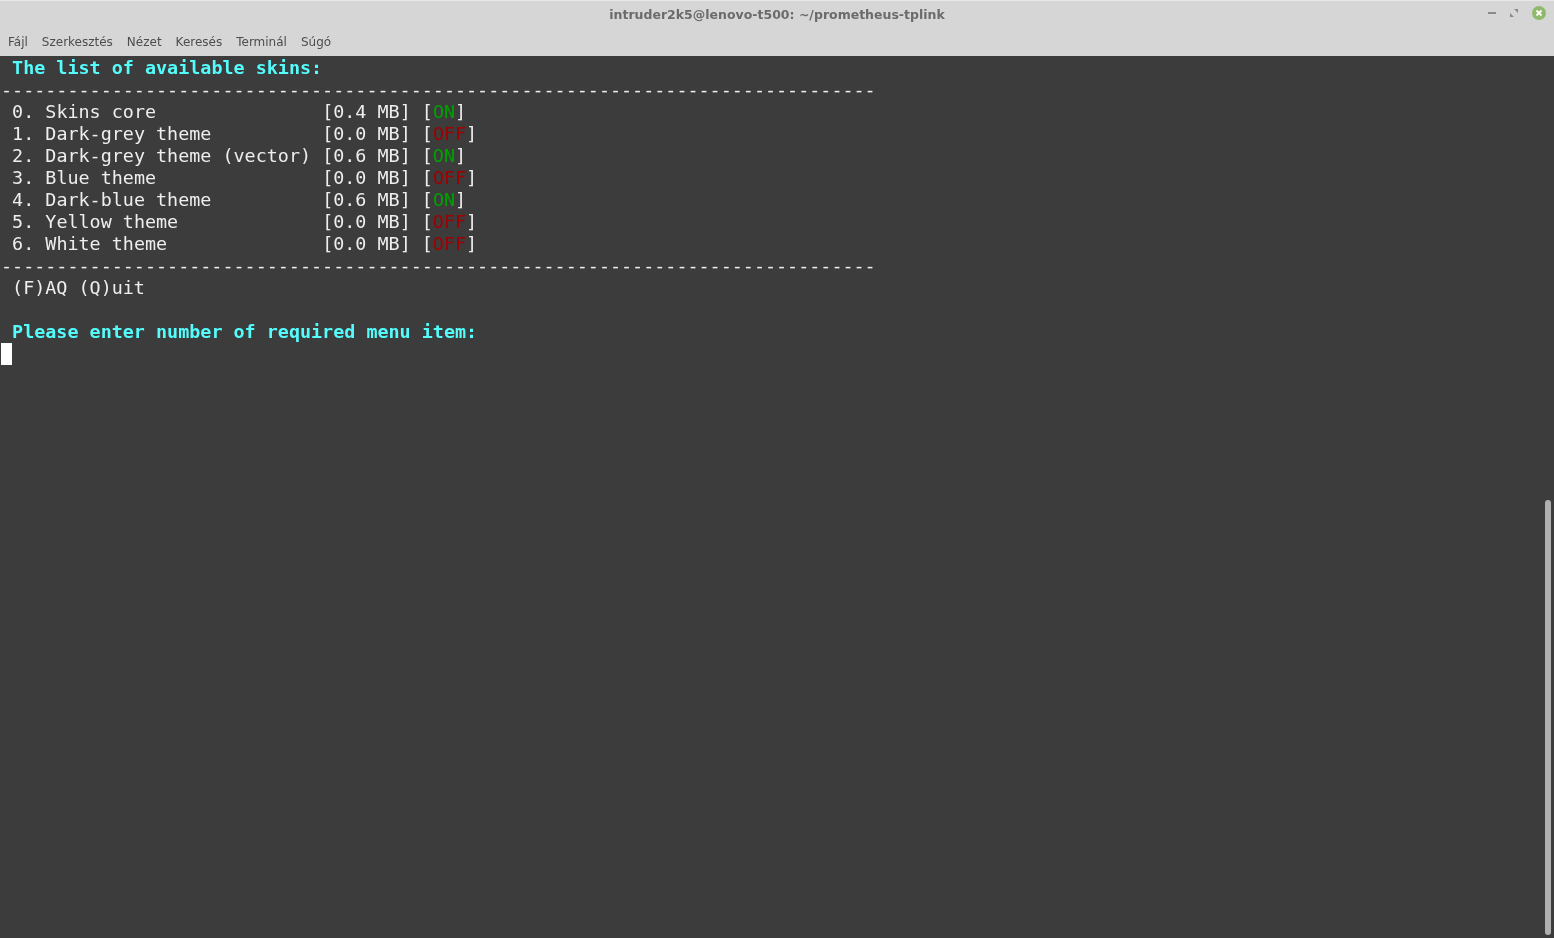 Image resolution: width=1554 pixels, height=938 pixels. What do you see at coordinates (23, 200) in the screenshot?
I see `skin-number: 4.` at bounding box center [23, 200].